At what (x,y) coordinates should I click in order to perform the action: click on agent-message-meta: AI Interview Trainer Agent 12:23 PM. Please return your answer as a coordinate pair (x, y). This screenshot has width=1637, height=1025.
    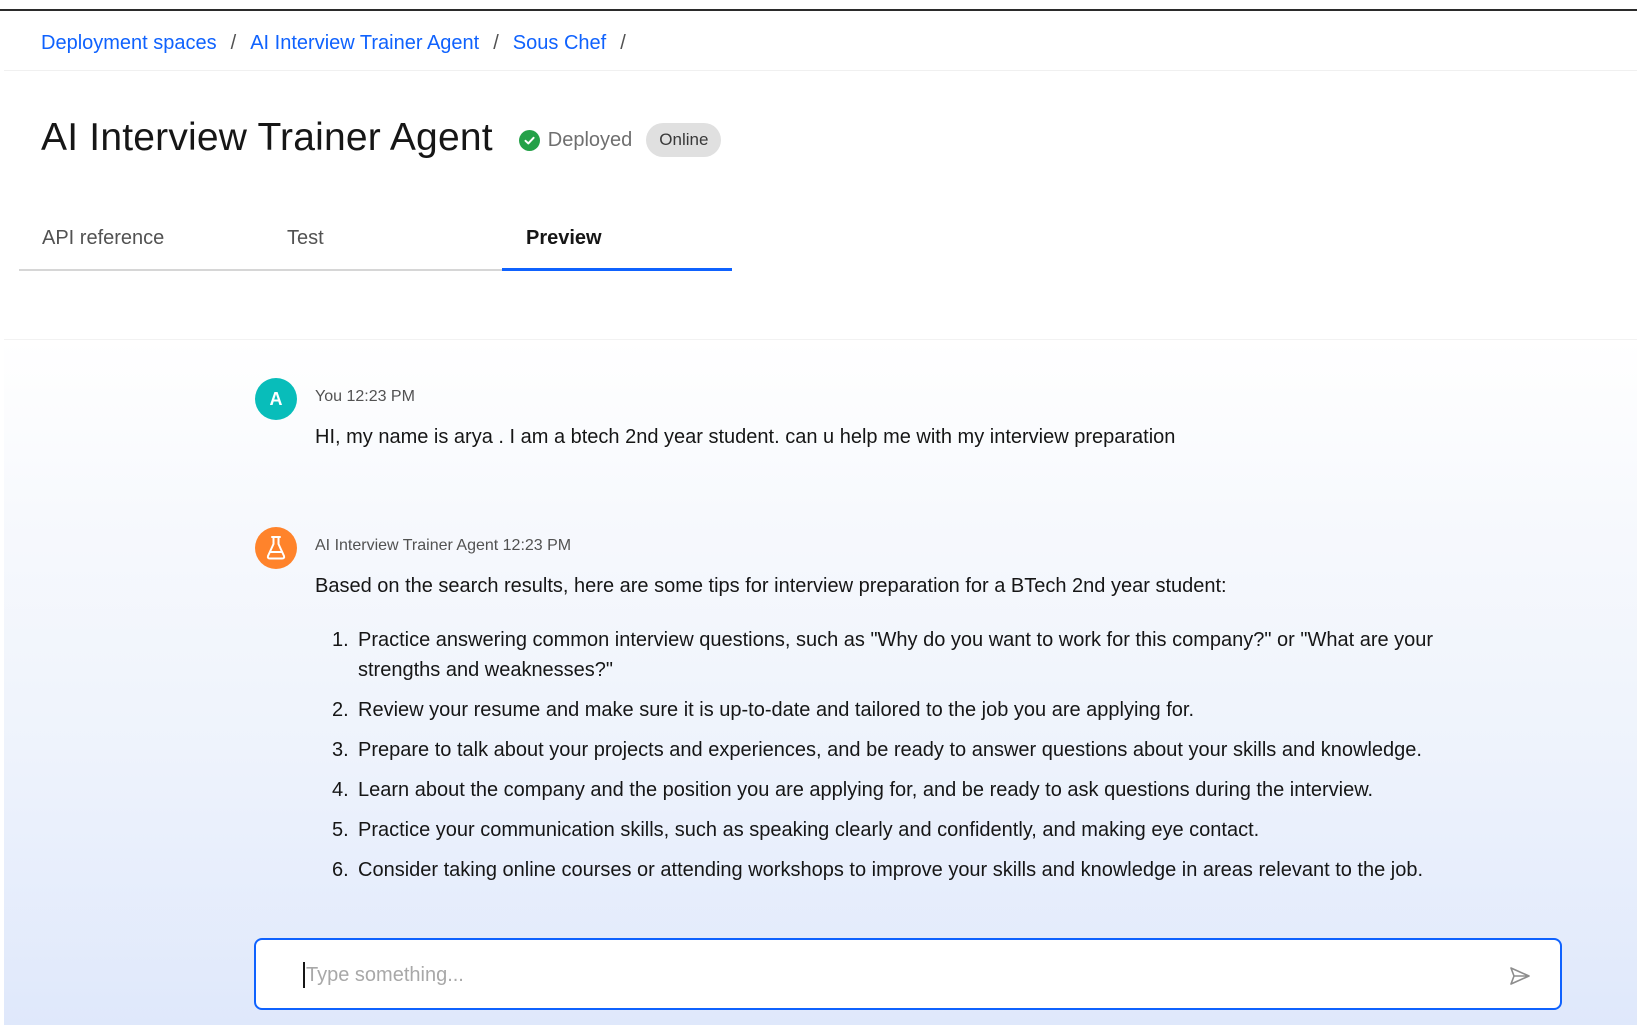
    Looking at the image, I should click on (443, 545).